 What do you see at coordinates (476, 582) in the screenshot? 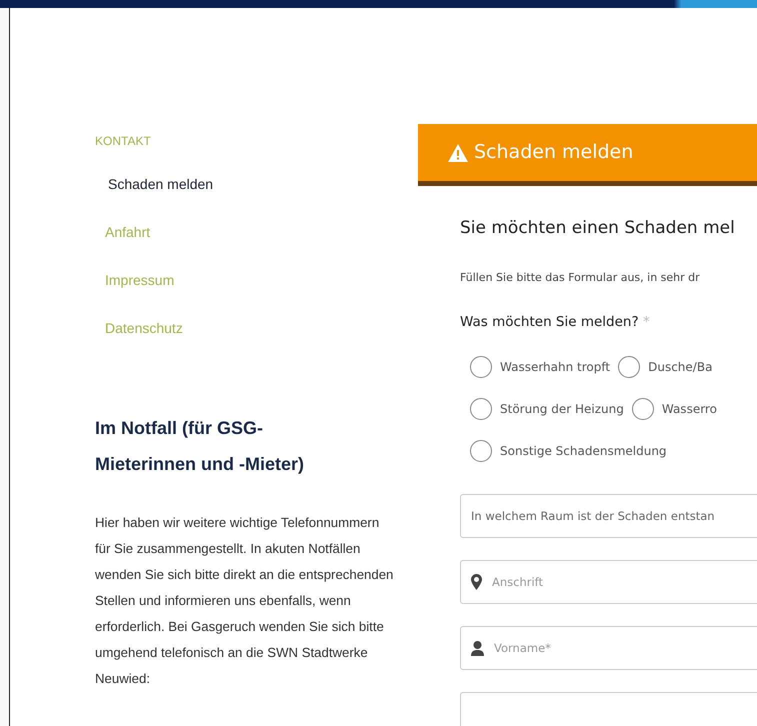
I see `map-pin-icon` at bounding box center [476, 582].